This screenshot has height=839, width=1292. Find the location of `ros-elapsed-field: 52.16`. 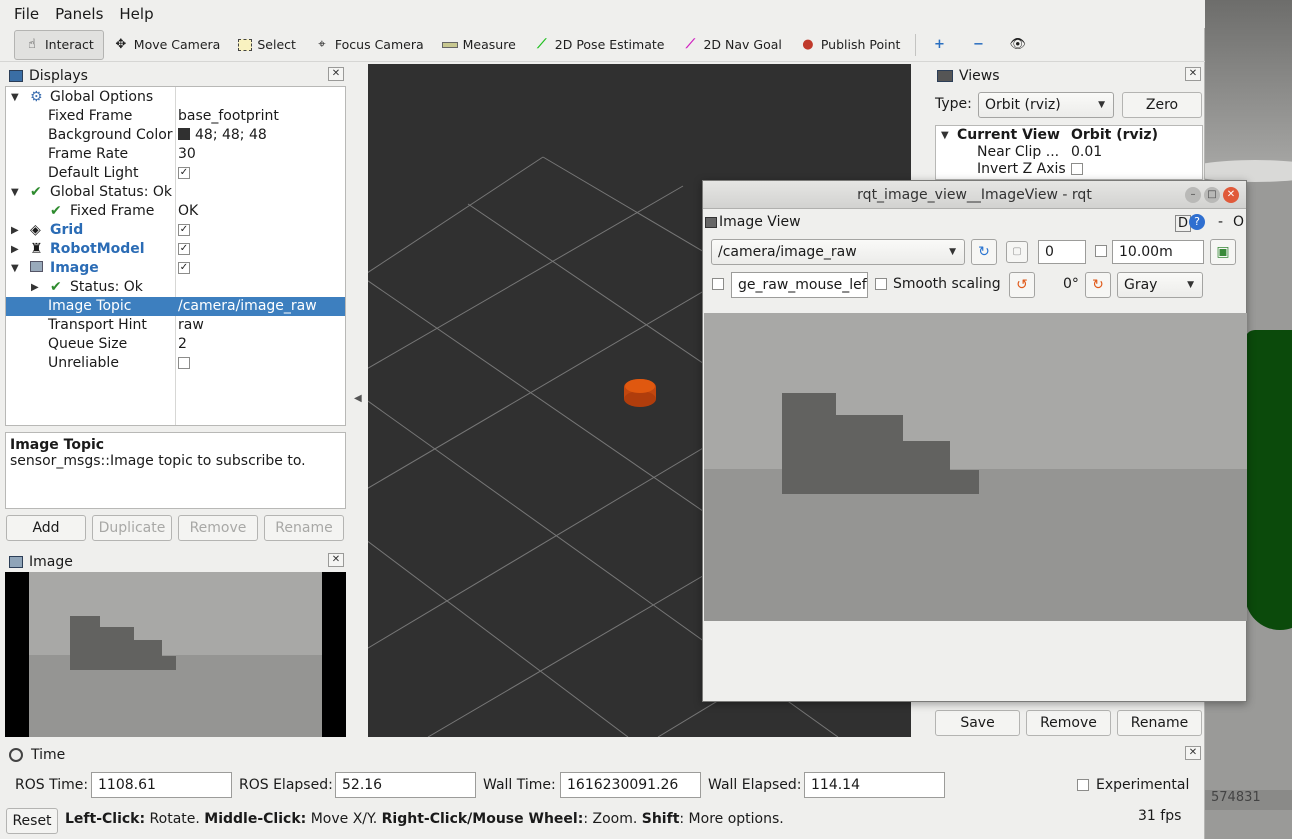

ros-elapsed-field: 52.16 is located at coordinates (405, 785).